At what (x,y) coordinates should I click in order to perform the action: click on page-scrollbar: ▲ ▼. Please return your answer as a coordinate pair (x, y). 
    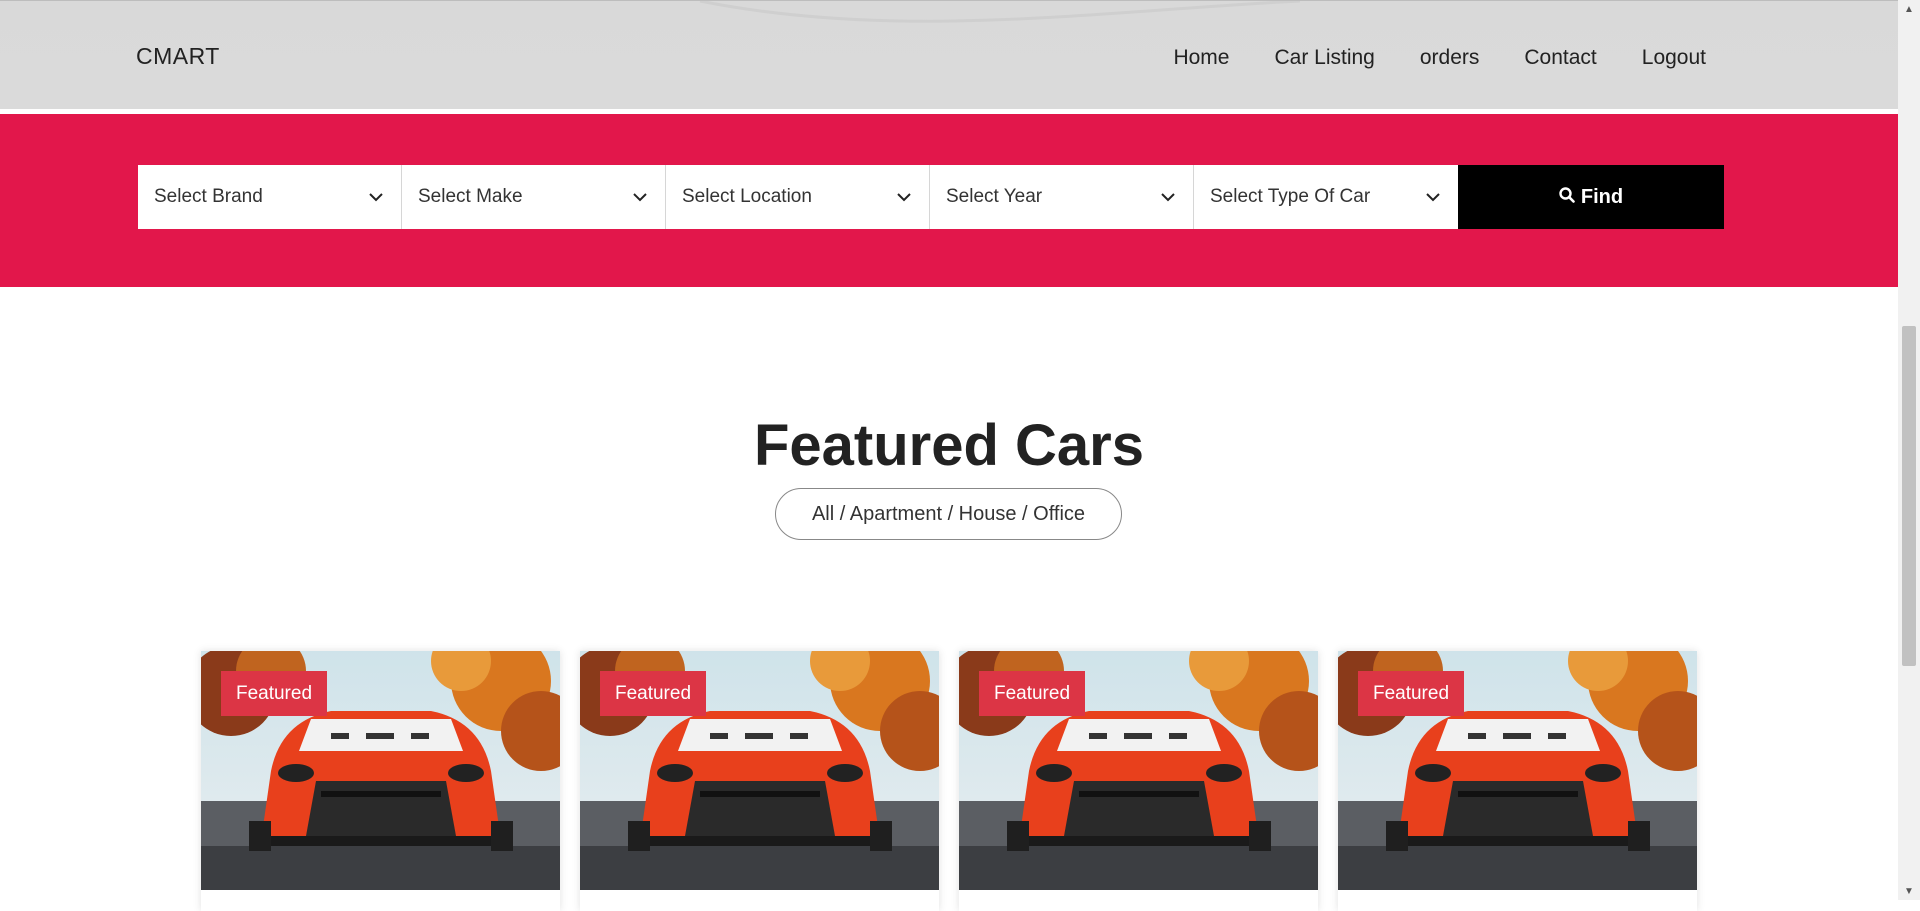
    Looking at the image, I should click on (1909, 450).